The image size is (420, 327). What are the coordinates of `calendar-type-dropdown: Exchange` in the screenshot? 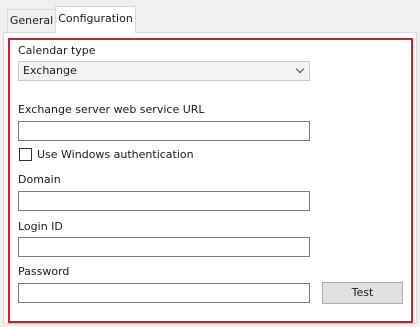 It's located at (164, 71).